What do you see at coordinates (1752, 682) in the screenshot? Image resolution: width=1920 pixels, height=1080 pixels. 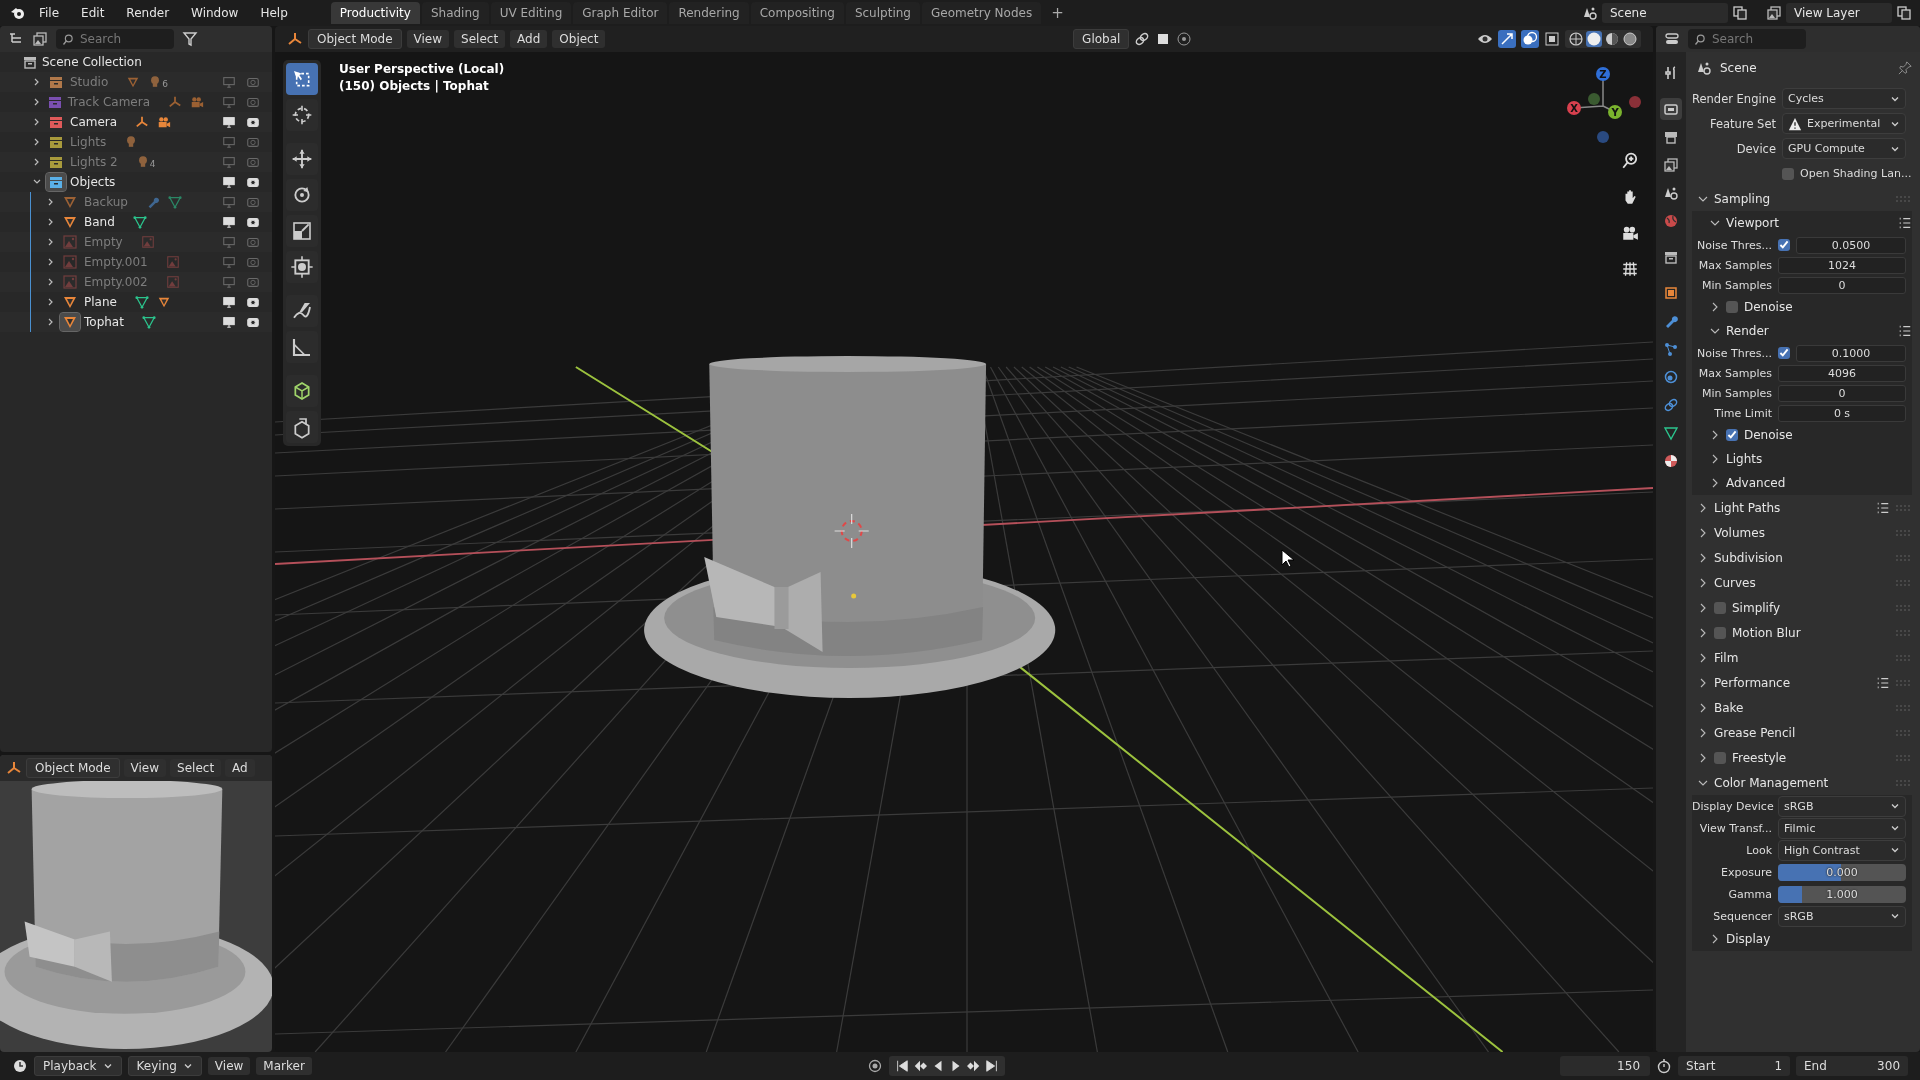 I see `panel-title: Performance` at bounding box center [1752, 682].